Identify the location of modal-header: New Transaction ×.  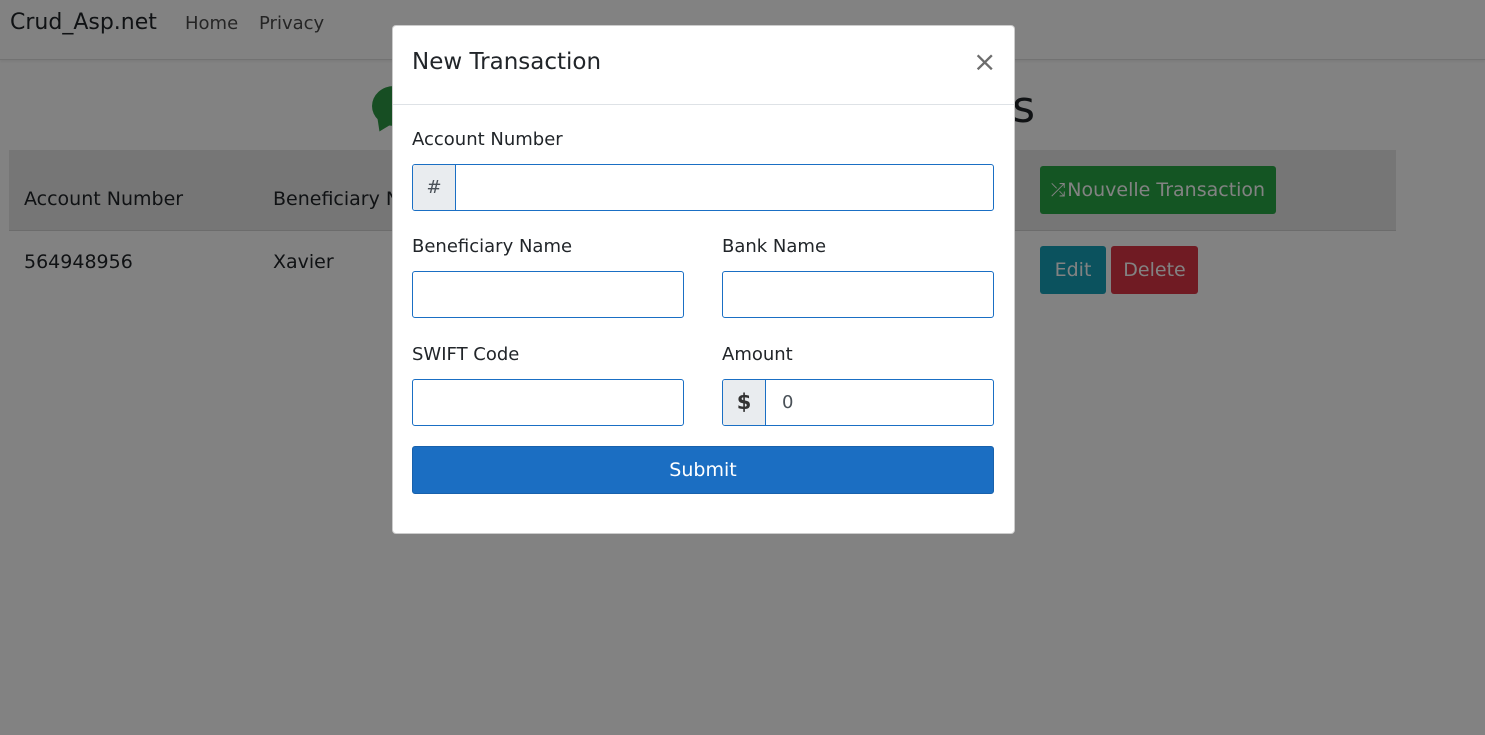
(703, 65).